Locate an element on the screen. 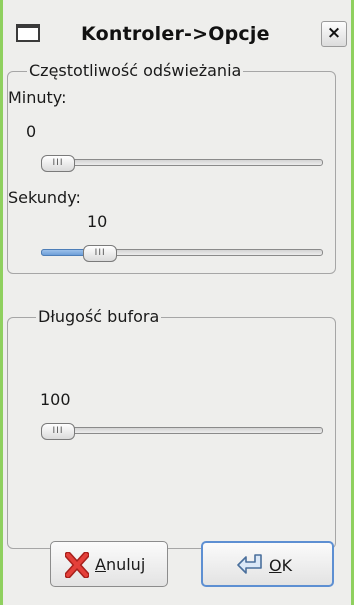 This screenshot has width=354, height=605. ok-arrow-icon is located at coordinates (250, 567).